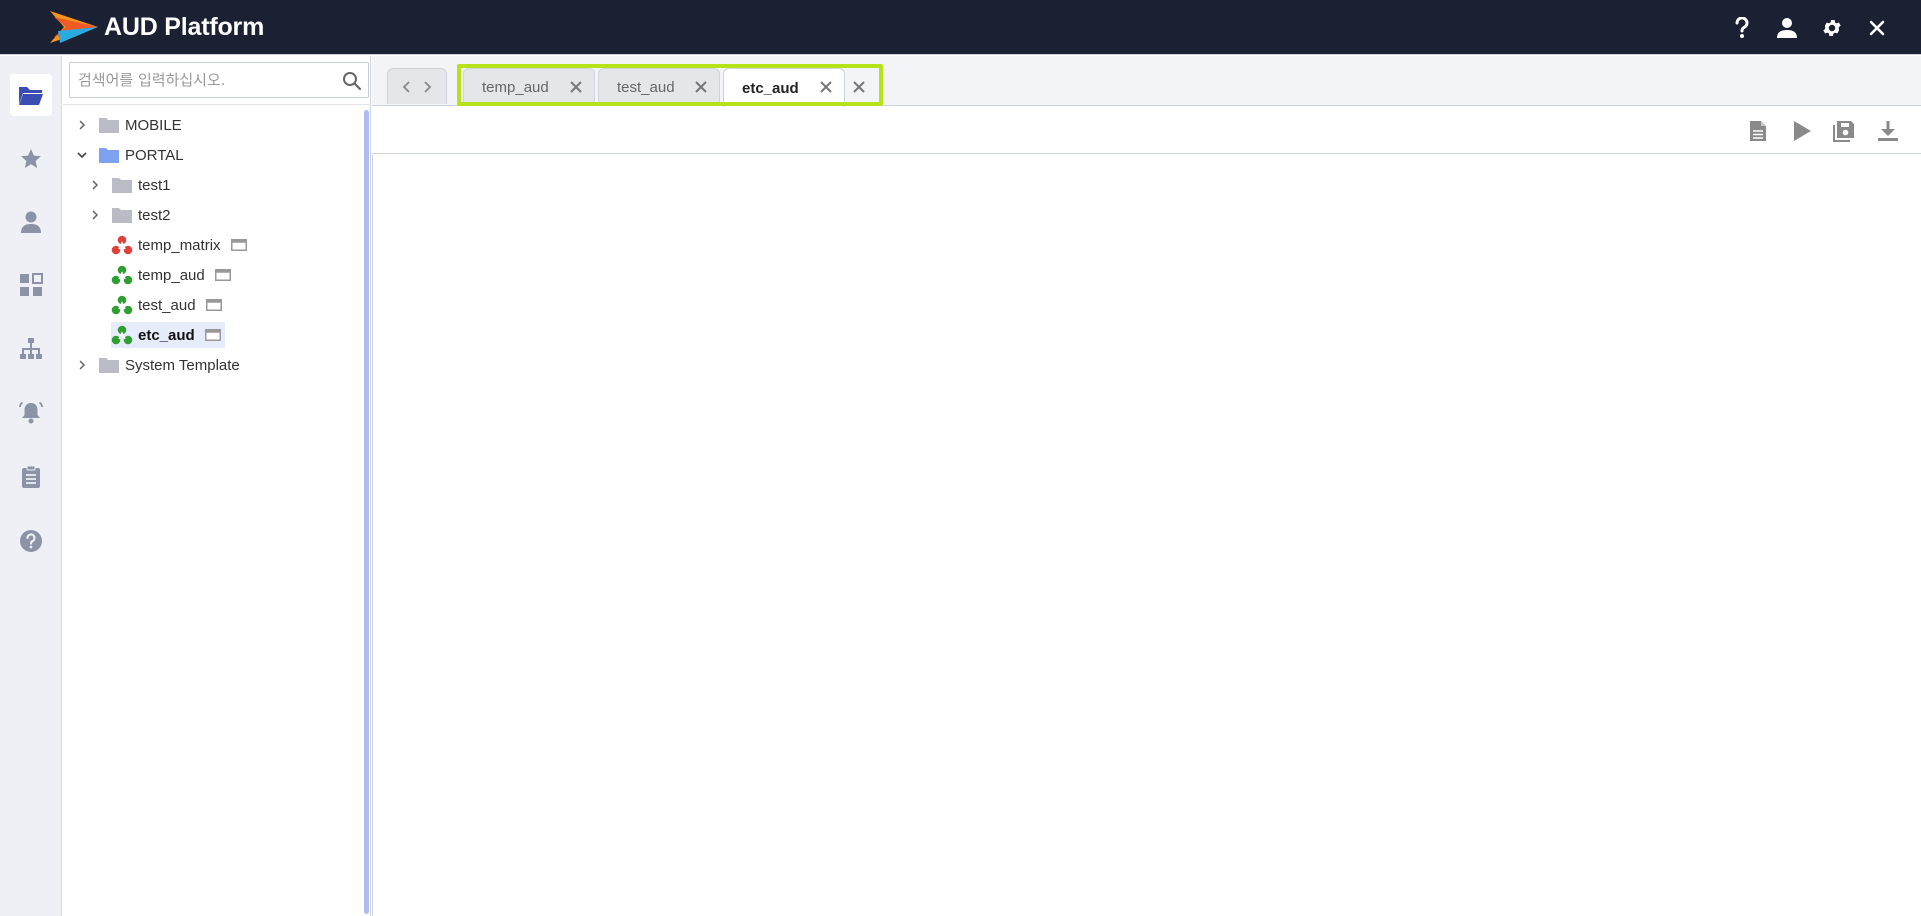  Describe the element at coordinates (184, 26) in the screenshot. I see `app-title: AUD Platform` at that location.